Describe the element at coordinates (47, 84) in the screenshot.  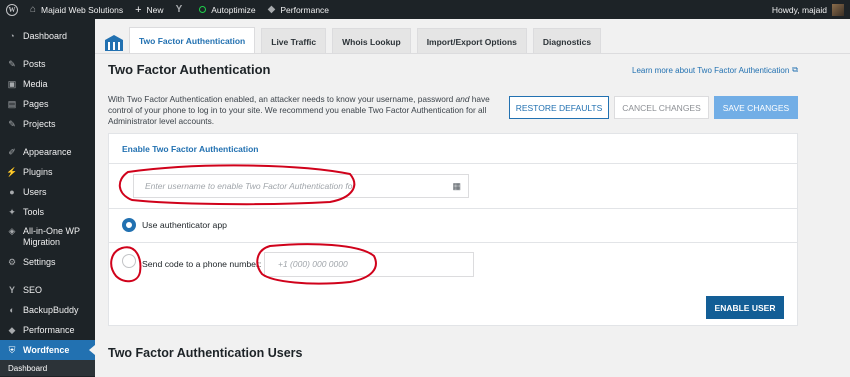
I see `sidebar-item-media: ▣ Media` at that location.